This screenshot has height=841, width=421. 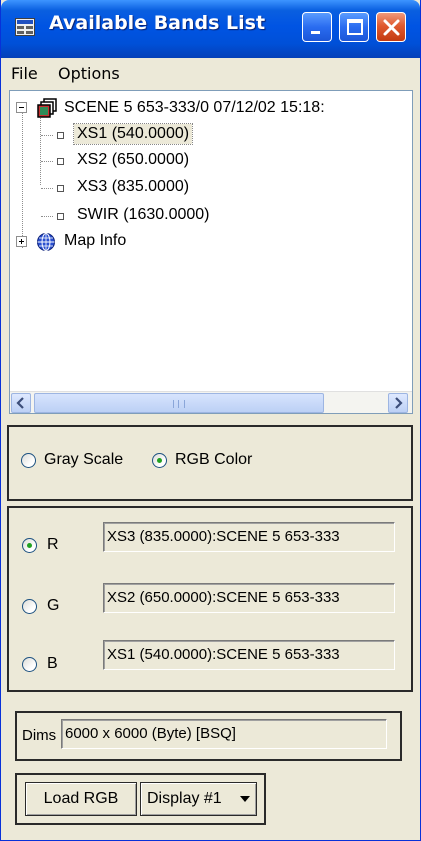 What do you see at coordinates (184, 798) in the screenshot?
I see `display-dropdown-label: Display #1` at bounding box center [184, 798].